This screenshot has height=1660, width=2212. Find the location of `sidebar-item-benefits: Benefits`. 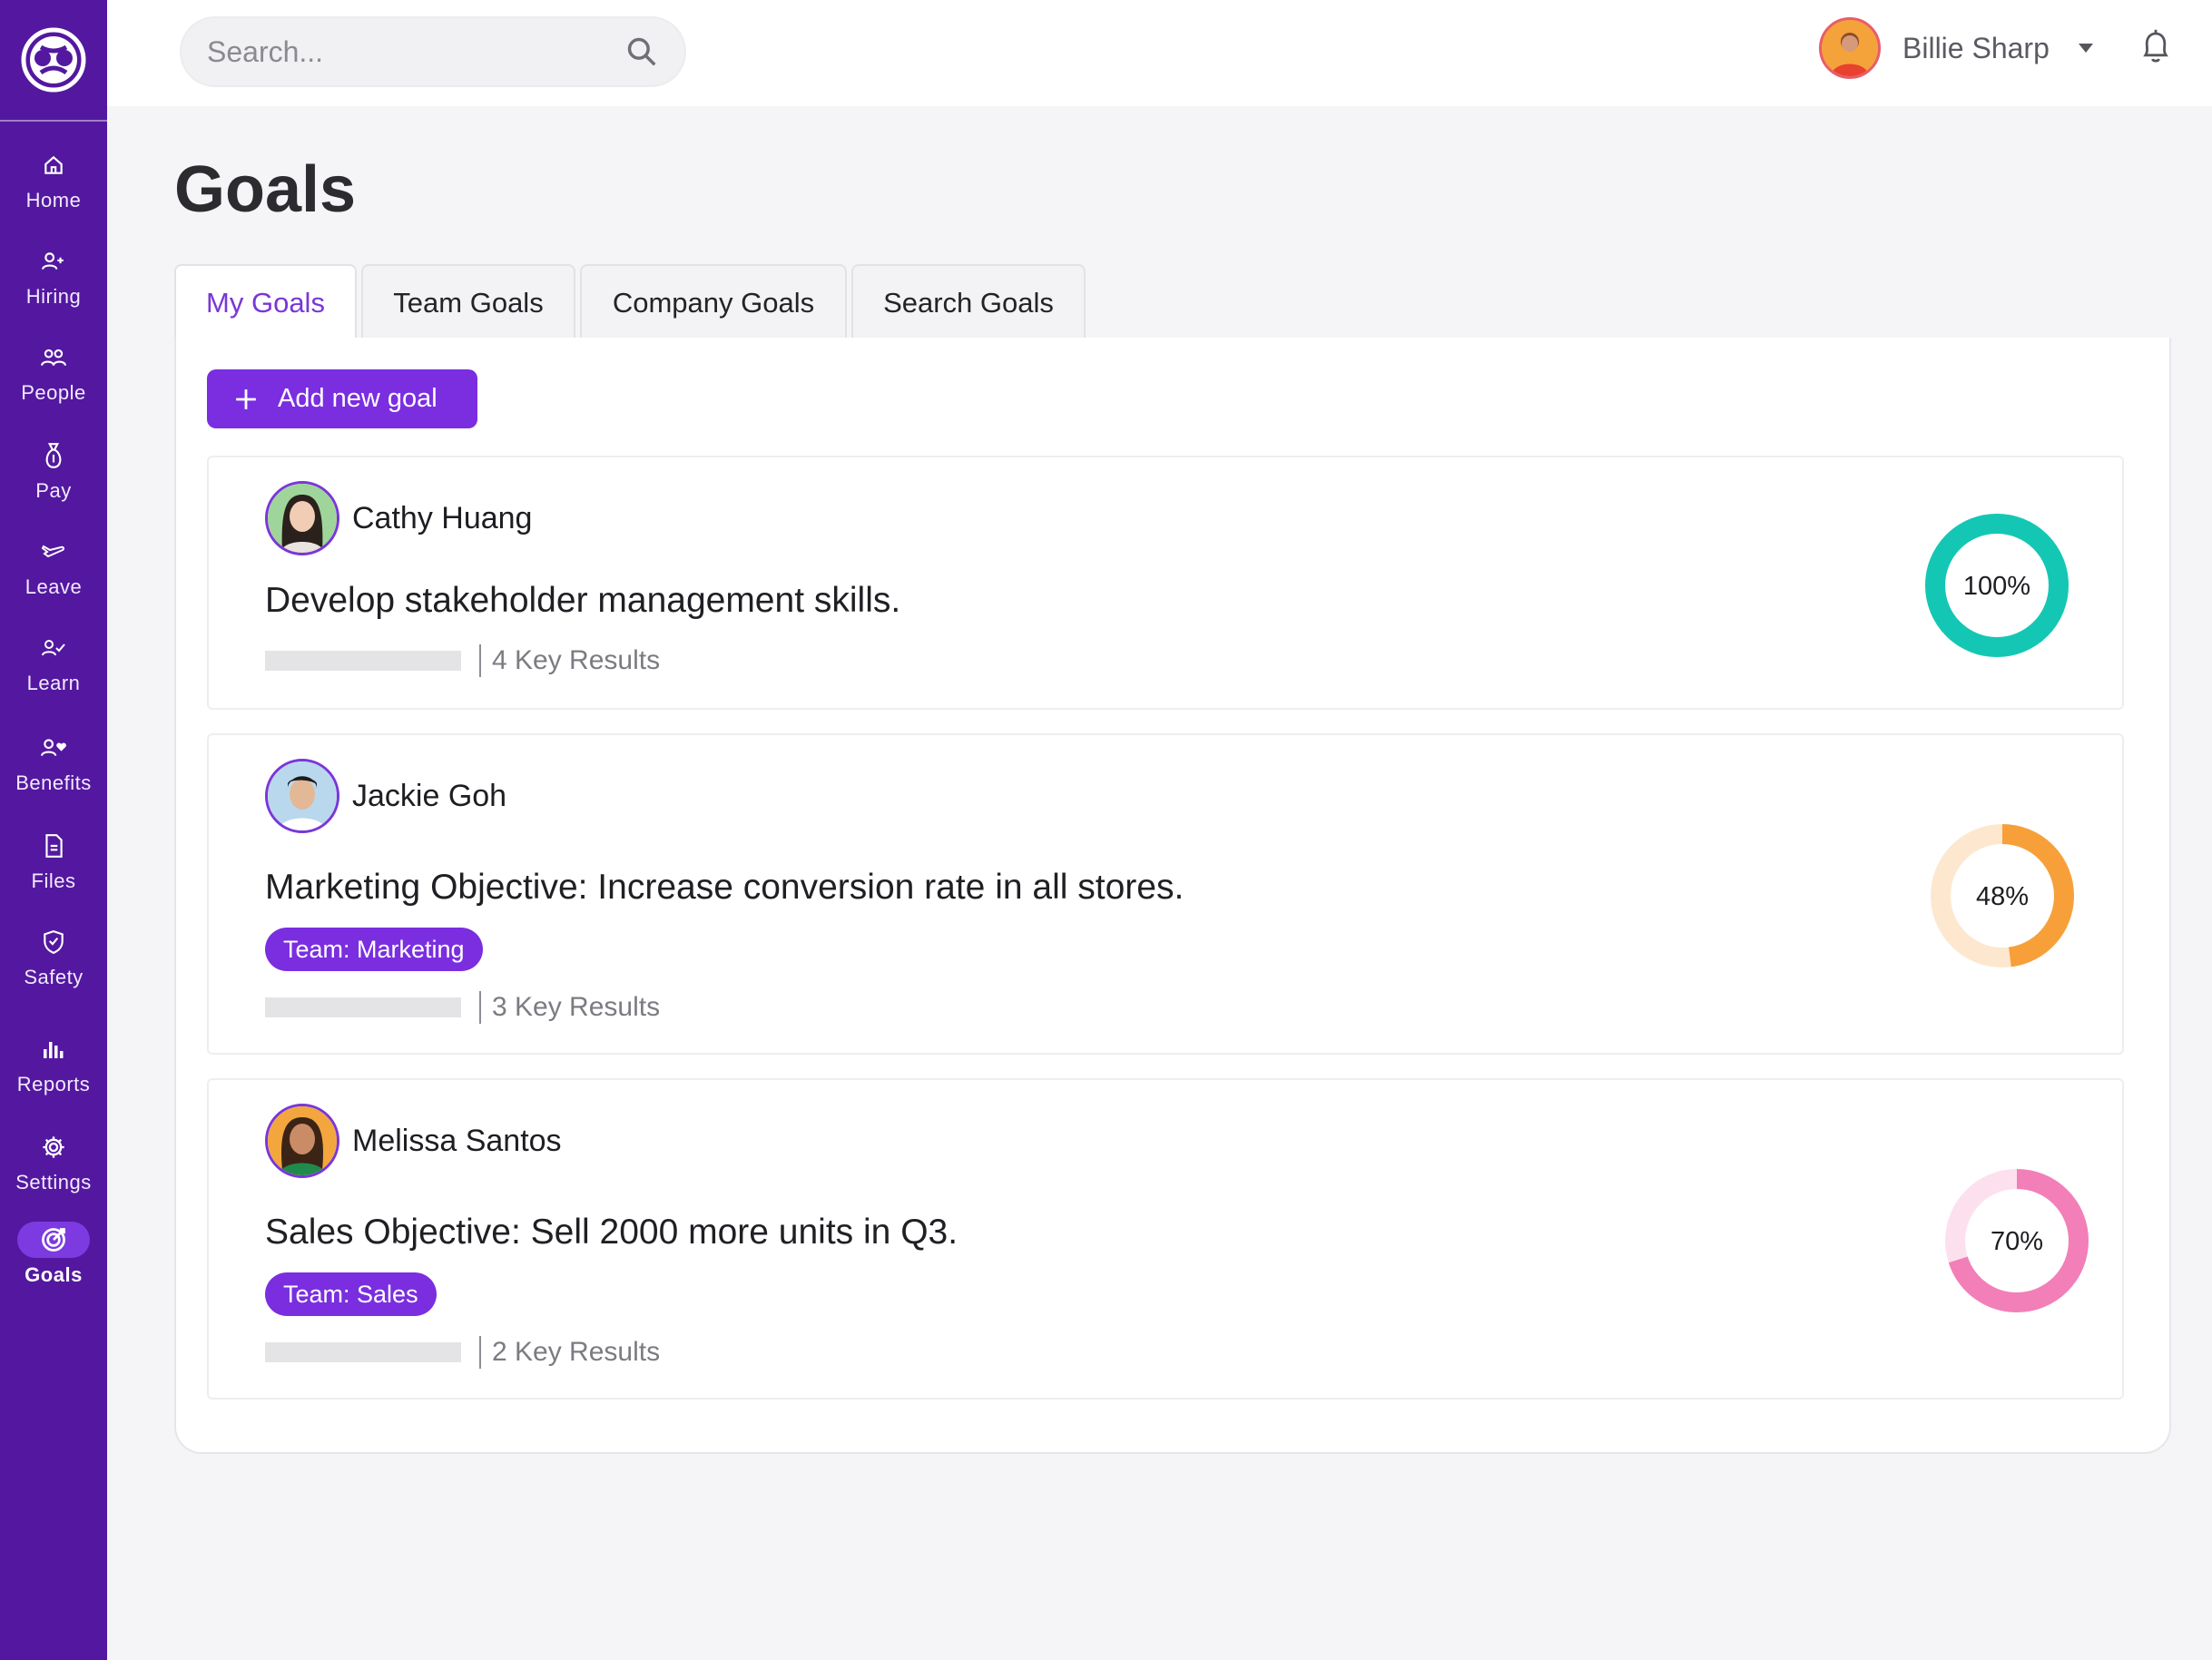

sidebar-item-benefits: Benefits is located at coordinates (53, 762).